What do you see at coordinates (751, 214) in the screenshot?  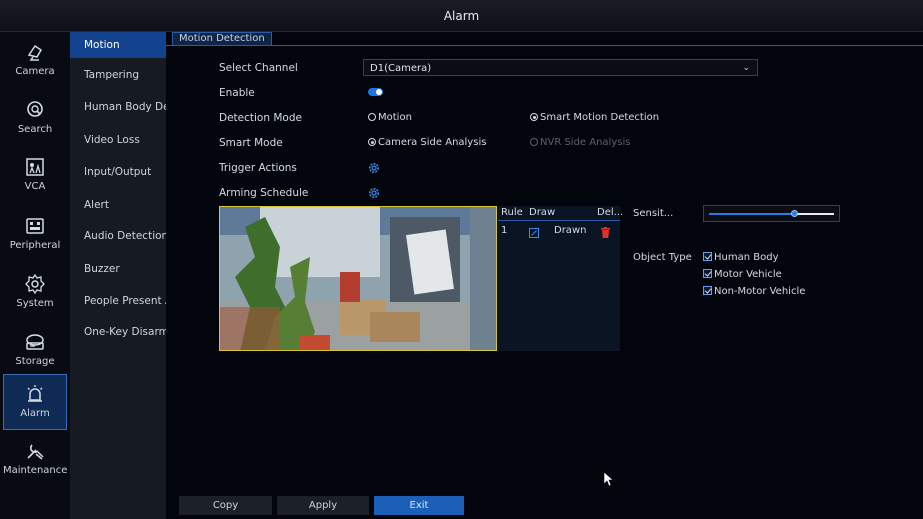 I see `slider-fill` at bounding box center [751, 214].